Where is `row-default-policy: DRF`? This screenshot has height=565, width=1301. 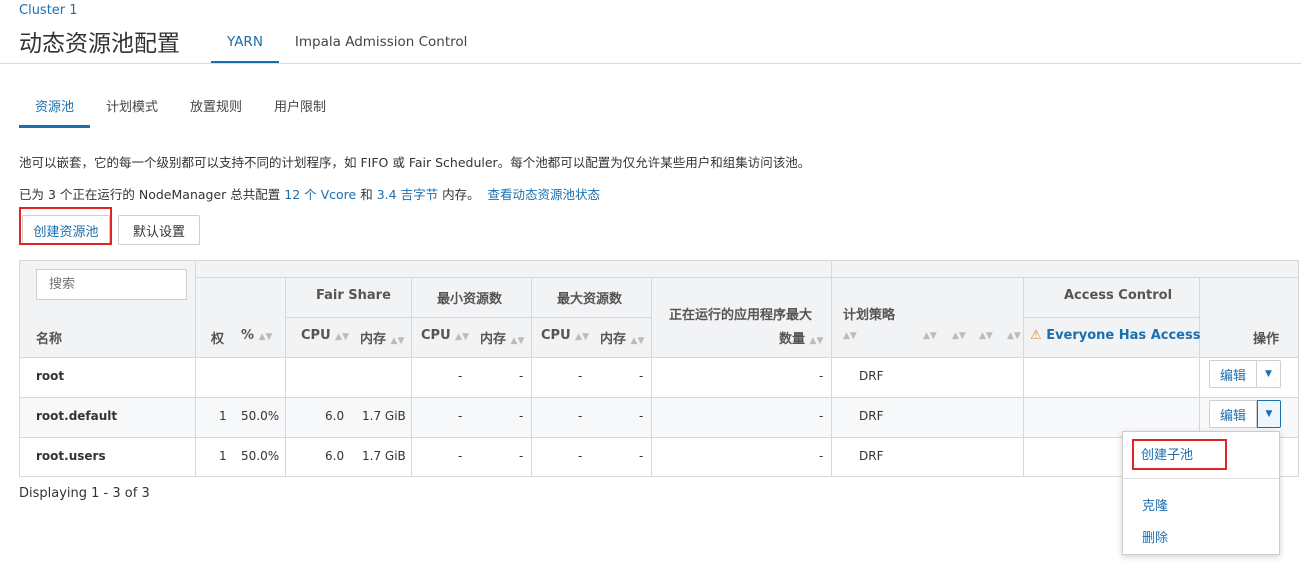
row-default-policy: DRF is located at coordinates (871, 416).